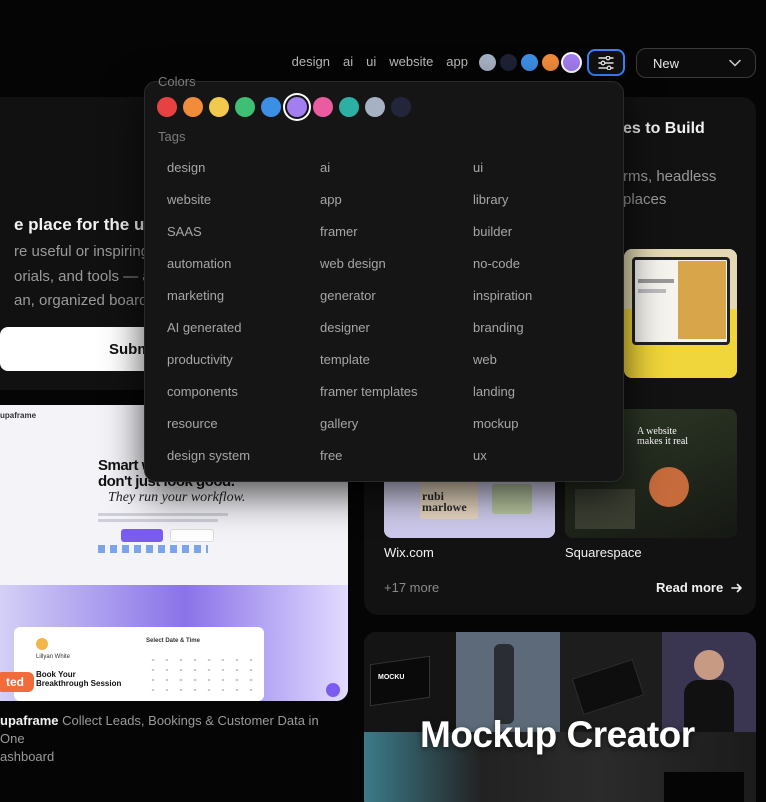  Describe the element at coordinates (333, 690) in the screenshot. I see `chat-icon` at that location.